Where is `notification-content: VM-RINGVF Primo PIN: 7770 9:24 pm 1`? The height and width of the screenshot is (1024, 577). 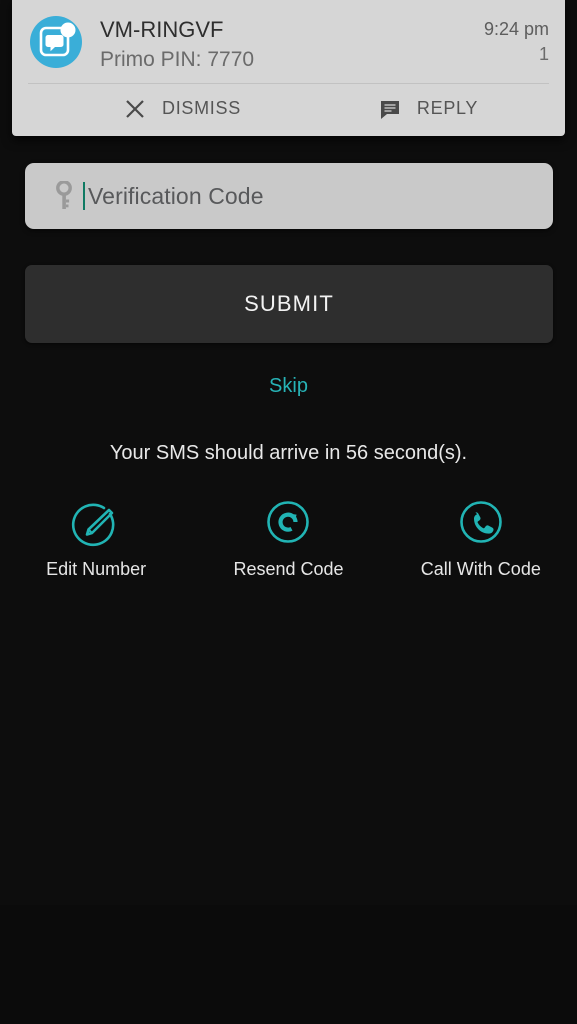 notification-content: VM-RINGVF Primo PIN: 7770 9:24 pm 1 is located at coordinates (288, 41).